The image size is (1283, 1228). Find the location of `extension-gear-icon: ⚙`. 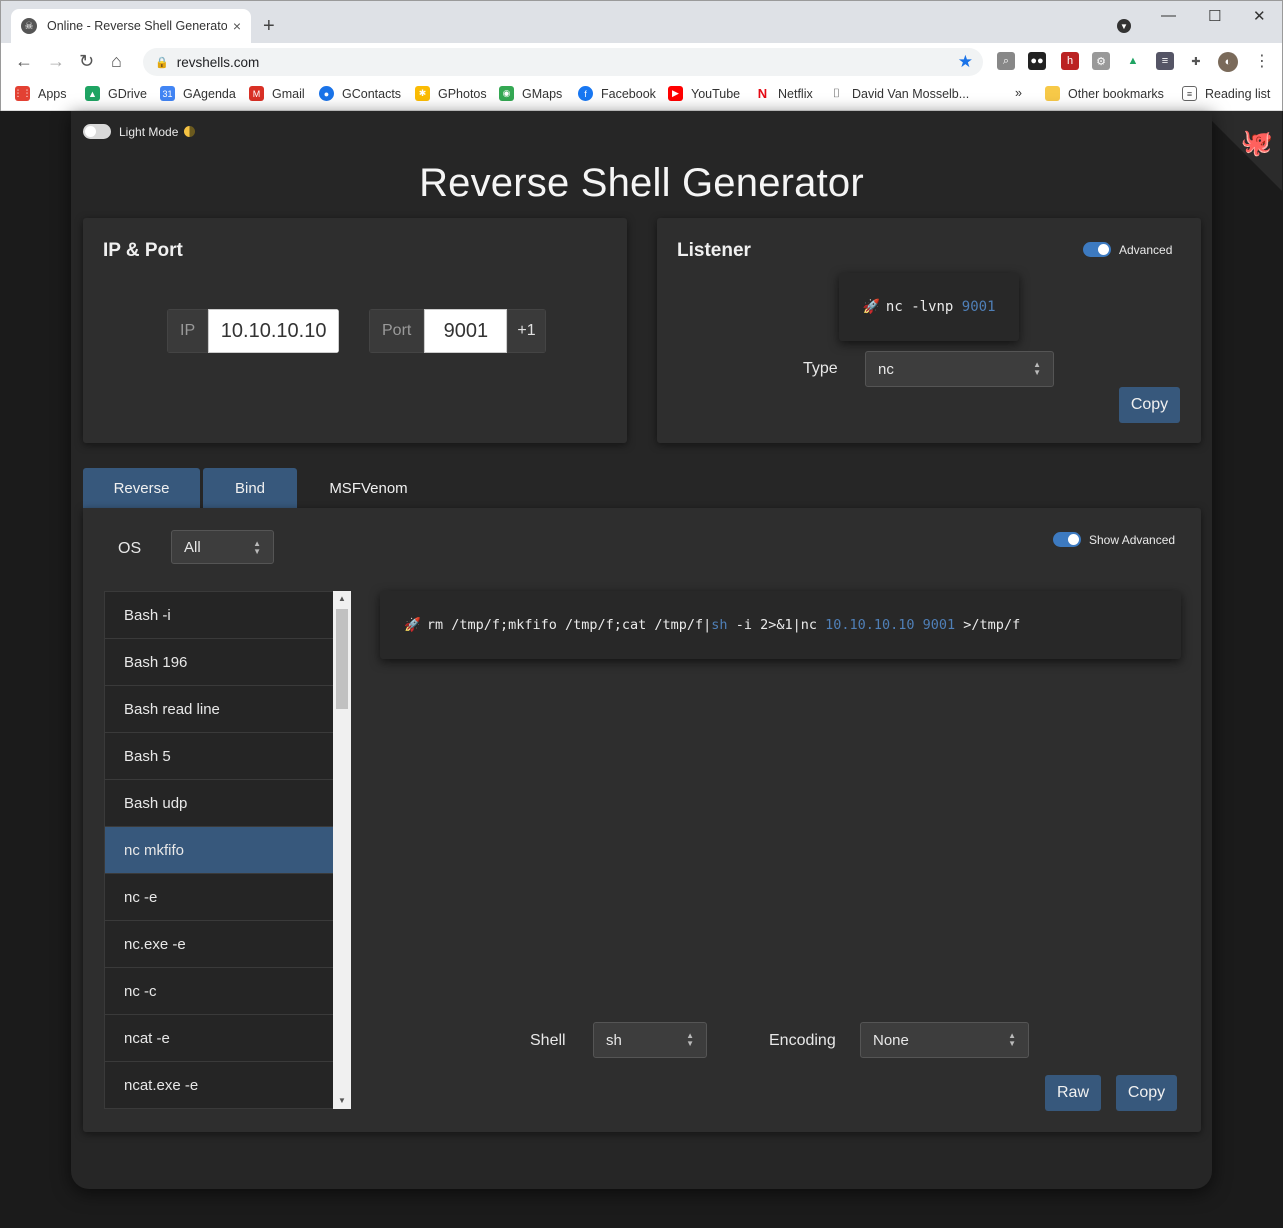

extension-gear-icon: ⚙ is located at coordinates (1101, 61).